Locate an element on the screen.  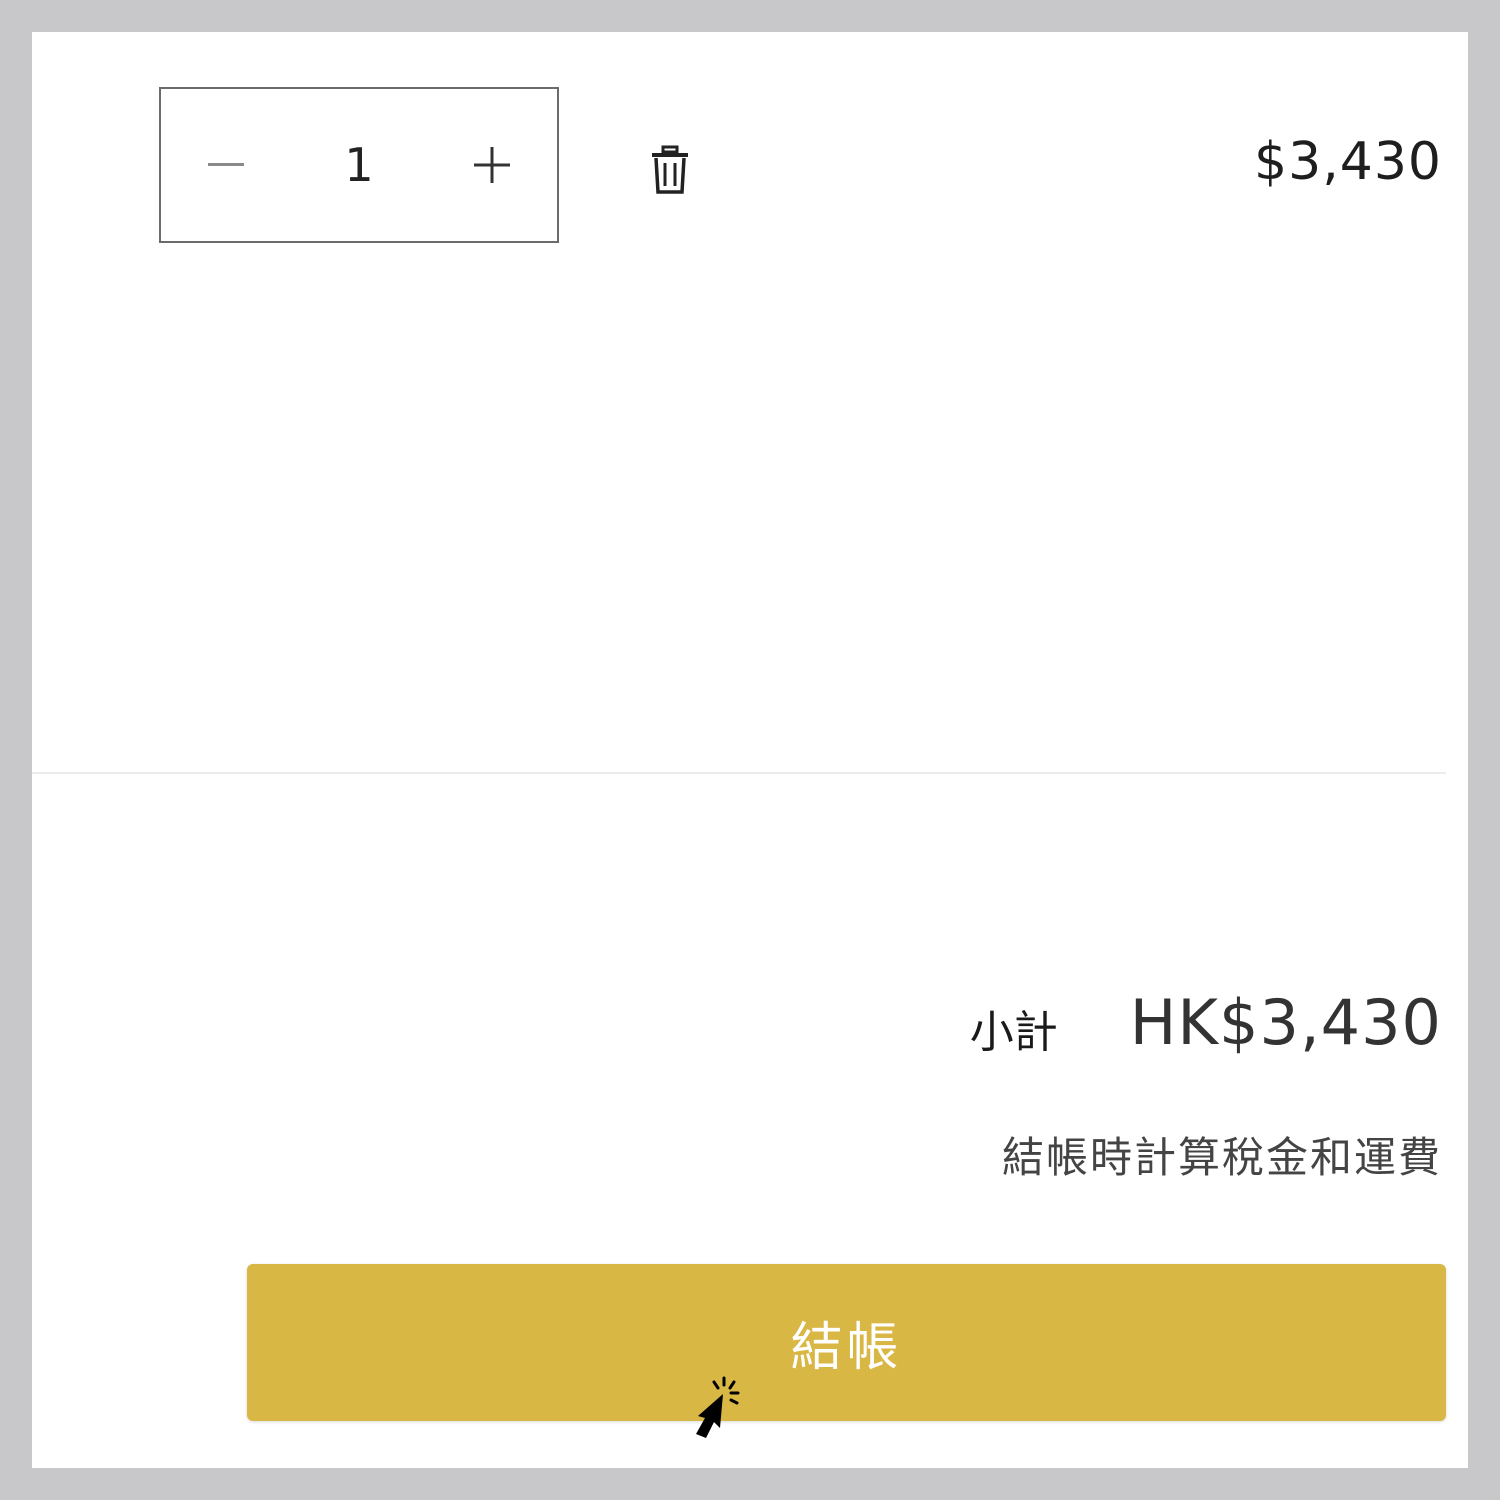
hand-pointer-cursor-icon is located at coordinates (718, 1407).